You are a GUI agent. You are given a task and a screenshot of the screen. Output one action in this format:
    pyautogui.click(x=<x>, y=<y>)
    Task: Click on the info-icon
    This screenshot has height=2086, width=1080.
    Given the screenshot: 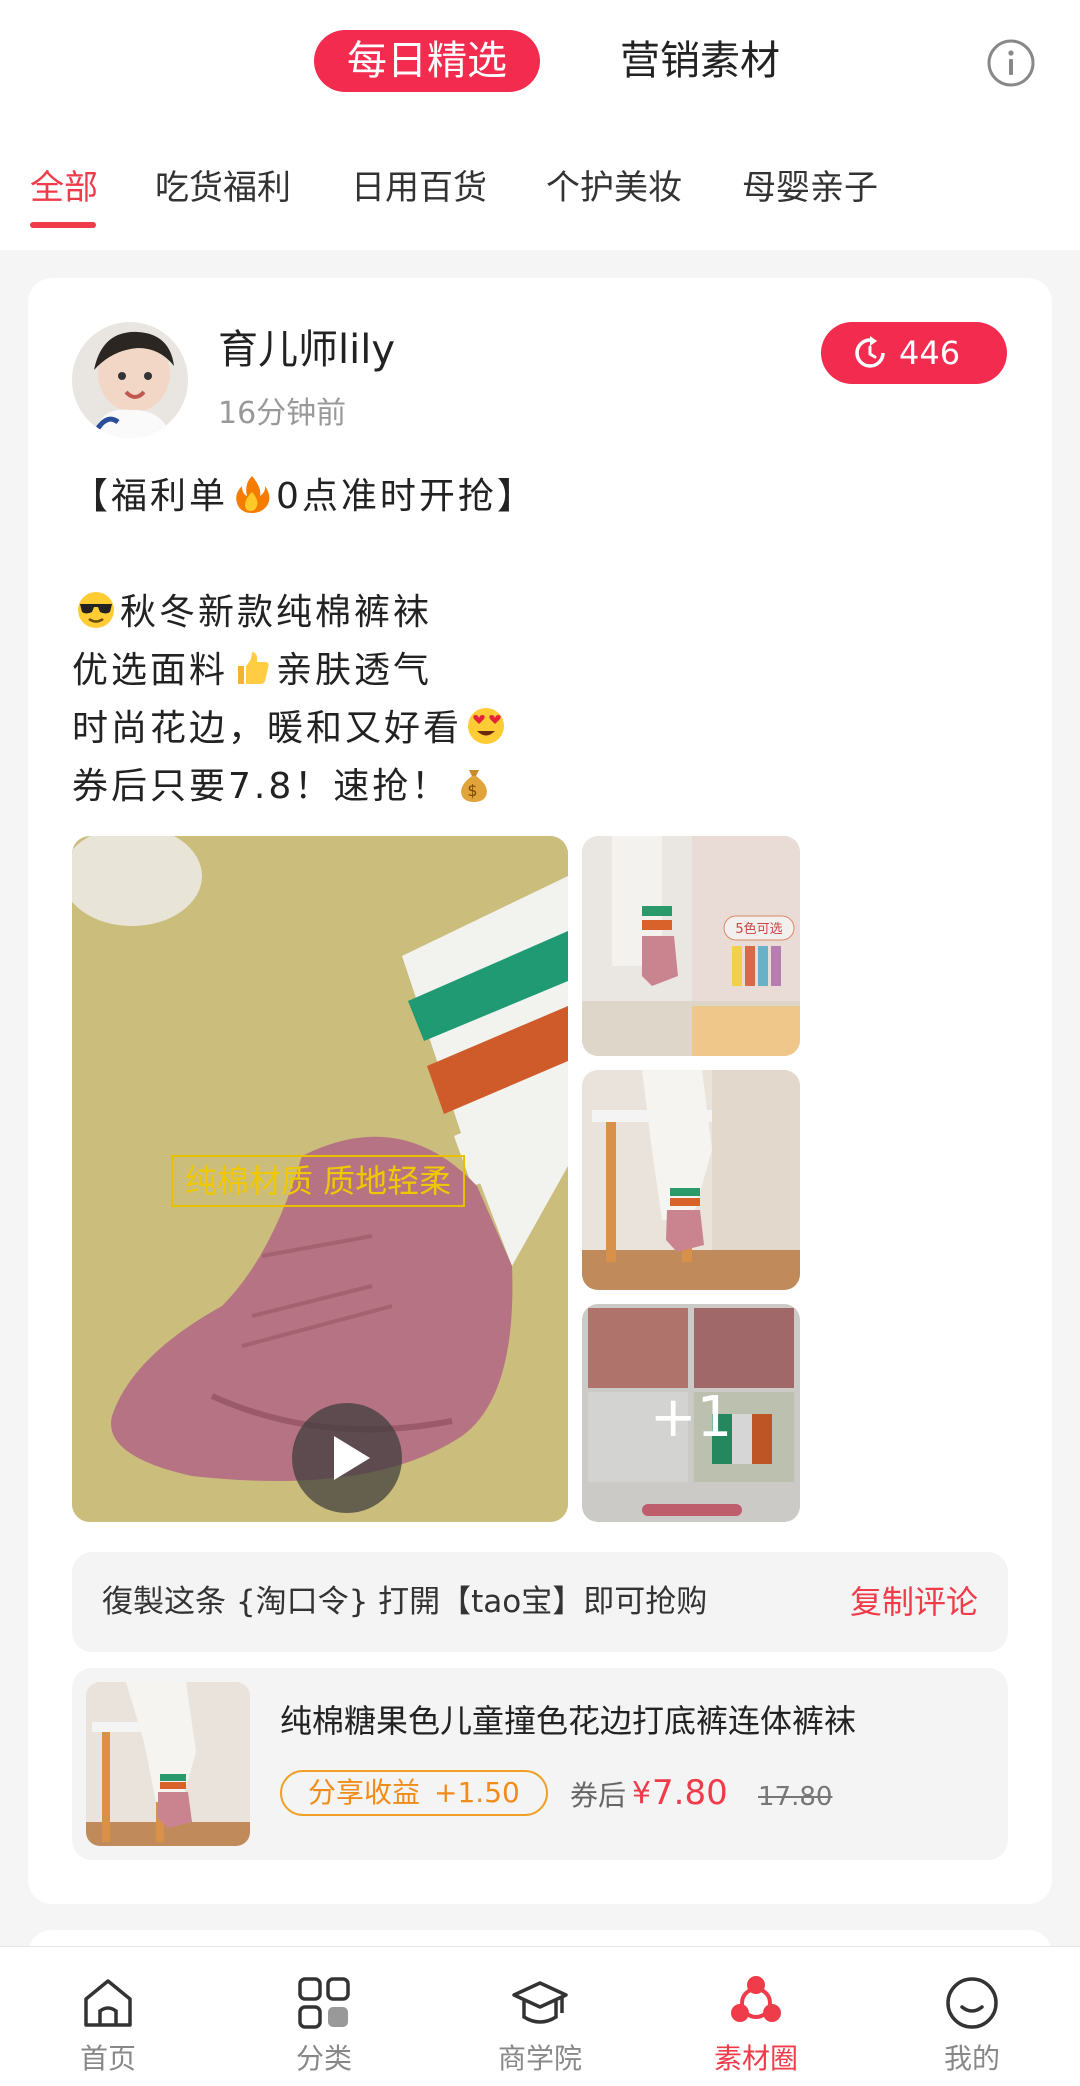 What is the action you would take?
    pyautogui.click(x=1011, y=63)
    